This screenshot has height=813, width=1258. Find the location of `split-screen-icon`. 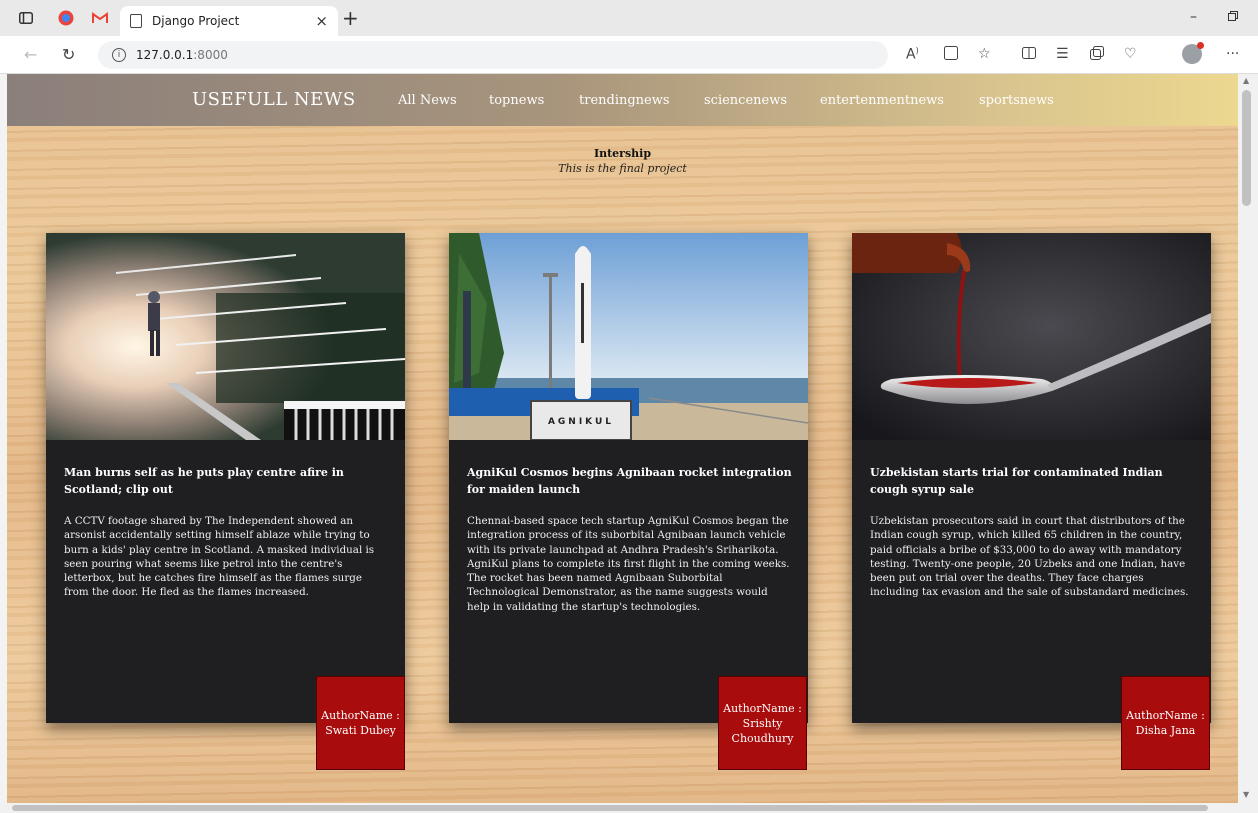

split-screen-icon is located at coordinates (1029, 55).